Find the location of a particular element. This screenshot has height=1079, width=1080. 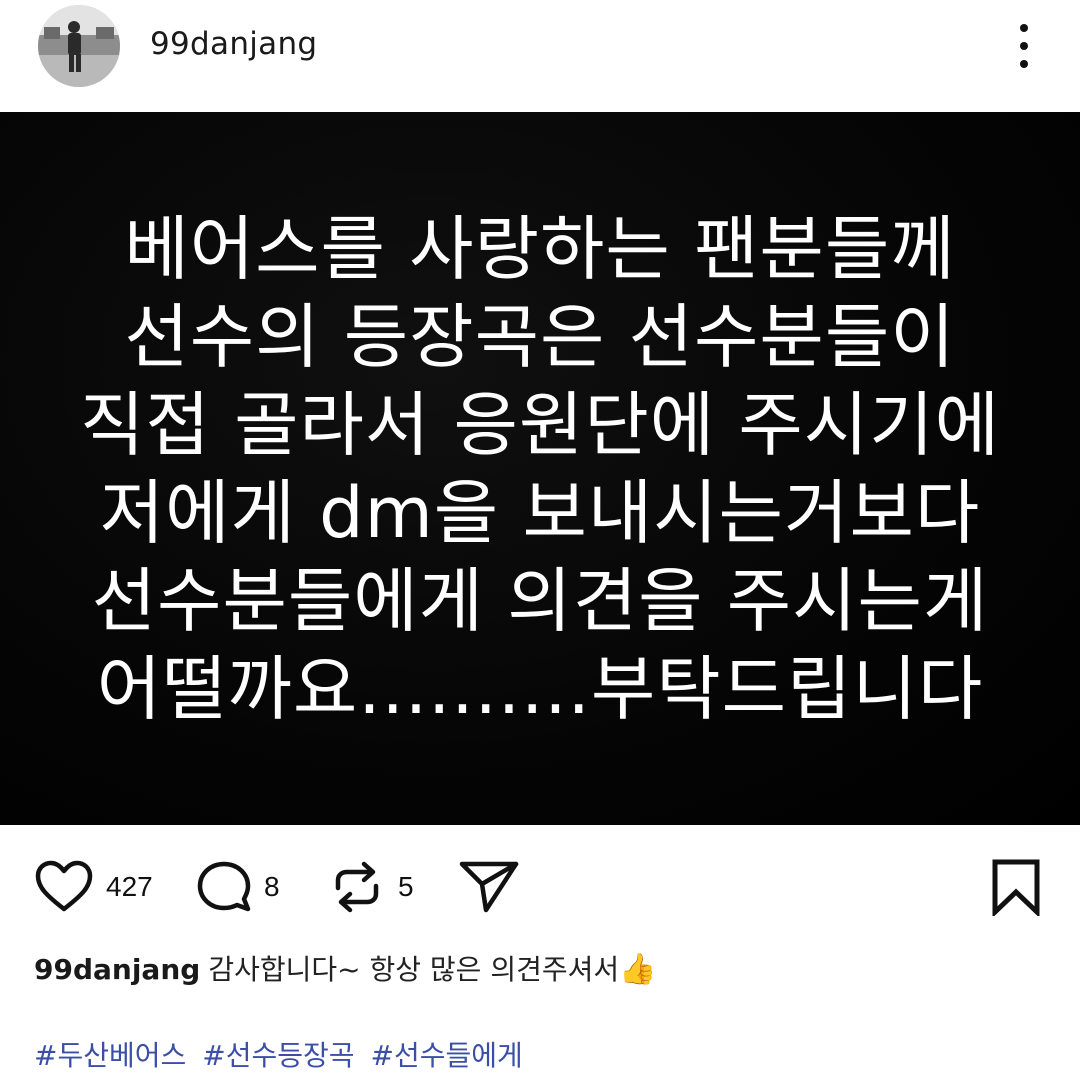

paper-plane-icon is located at coordinates (489, 887).